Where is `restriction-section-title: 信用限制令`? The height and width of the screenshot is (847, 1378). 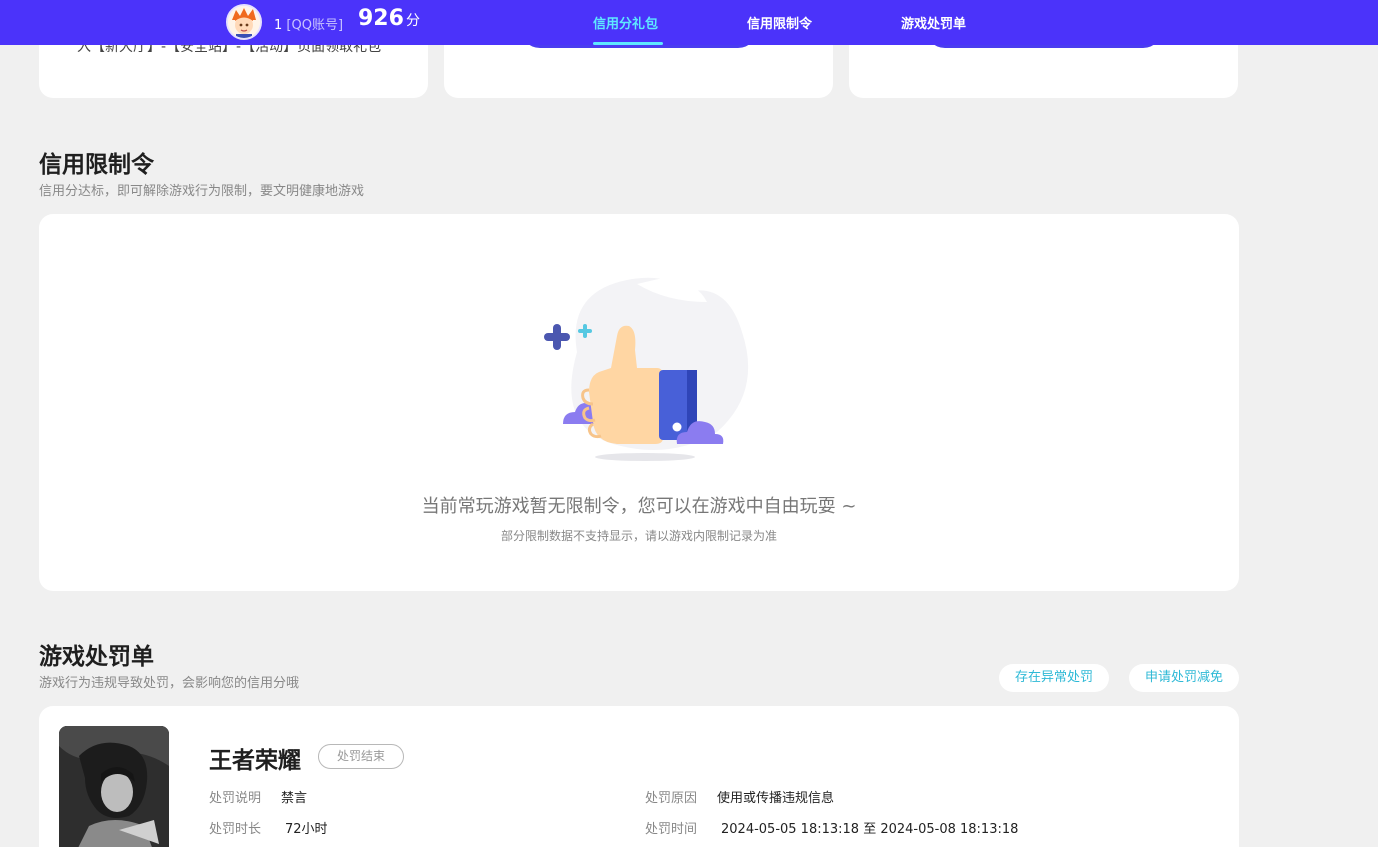
restriction-section-title: 信用限制令 is located at coordinates (96, 165).